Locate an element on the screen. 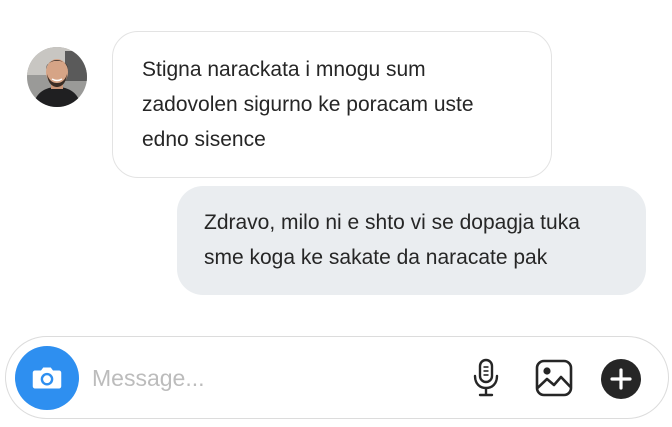  avatar is located at coordinates (57, 77).